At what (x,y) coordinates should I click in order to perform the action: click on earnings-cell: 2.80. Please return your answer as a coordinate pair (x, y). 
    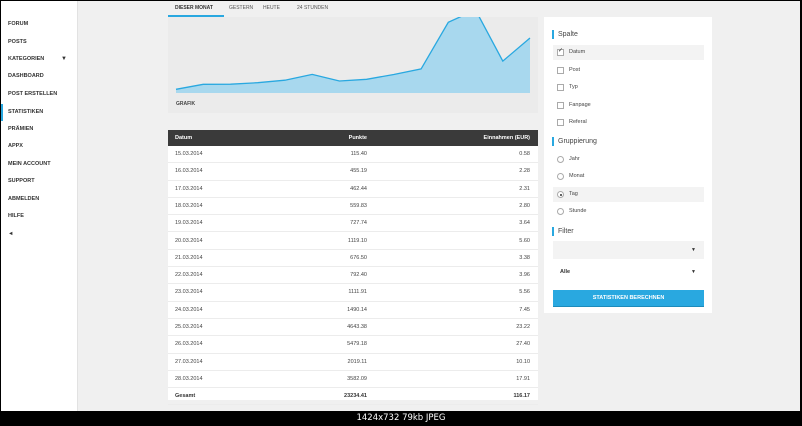
    Looking at the image, I should click on (524, 205).